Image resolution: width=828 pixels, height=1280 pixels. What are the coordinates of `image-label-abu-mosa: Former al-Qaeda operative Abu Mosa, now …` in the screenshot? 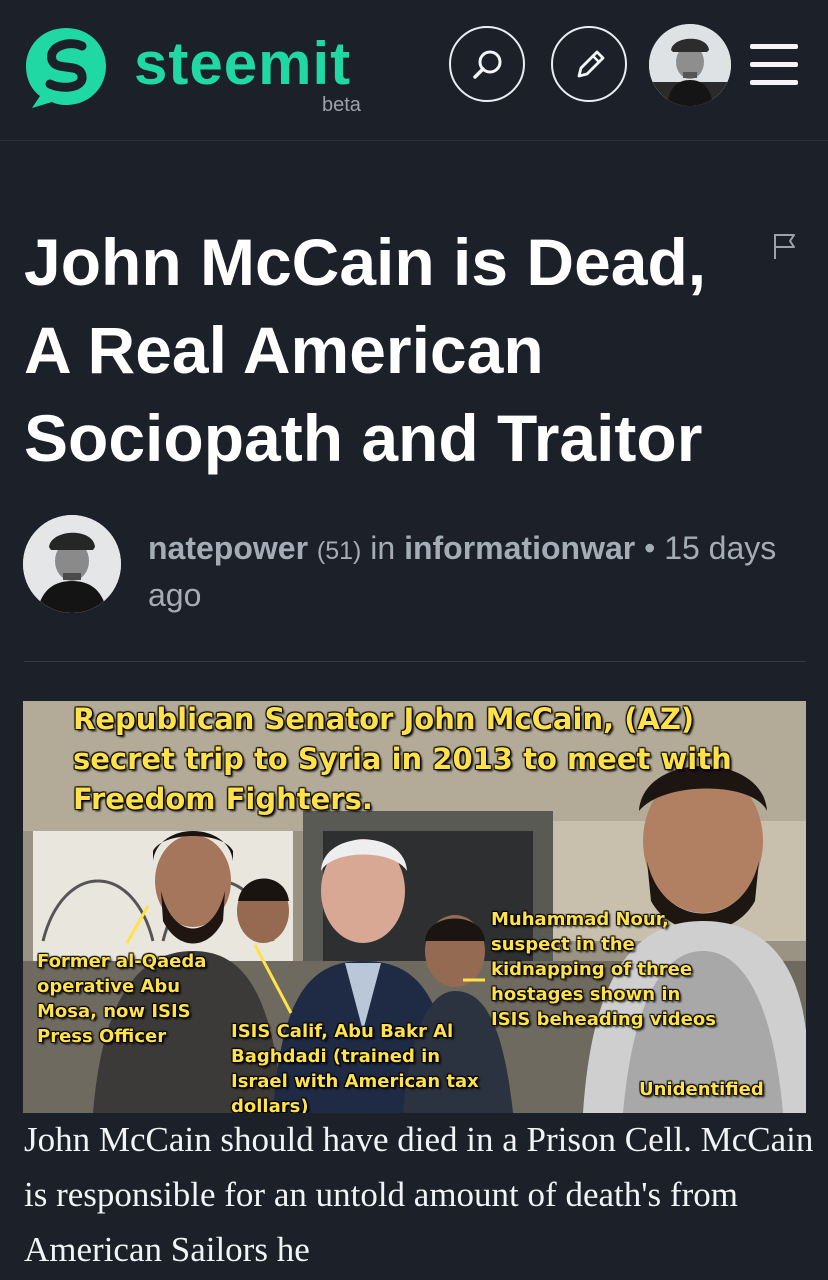 It's located at (122, 999).